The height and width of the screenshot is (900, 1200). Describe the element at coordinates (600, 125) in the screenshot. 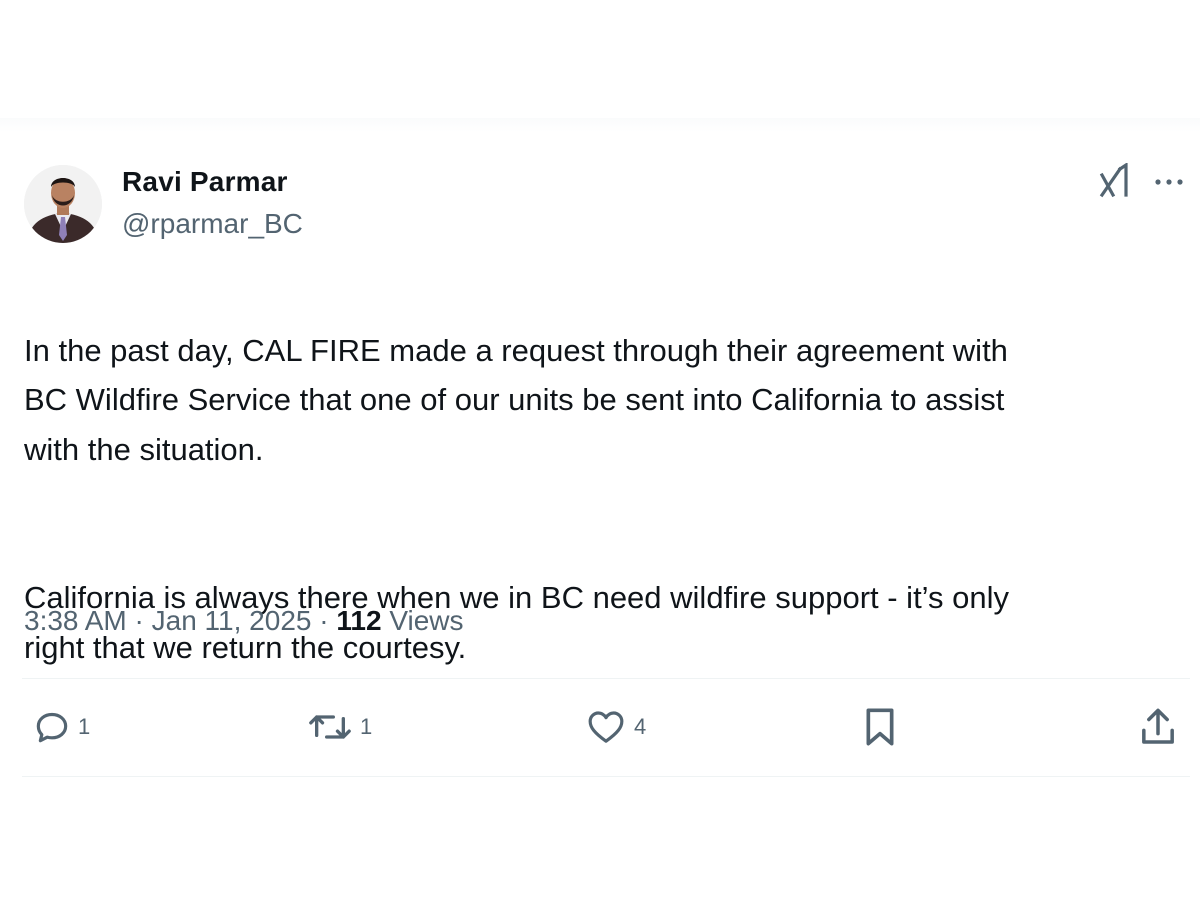

I see `top-fade` at that location.